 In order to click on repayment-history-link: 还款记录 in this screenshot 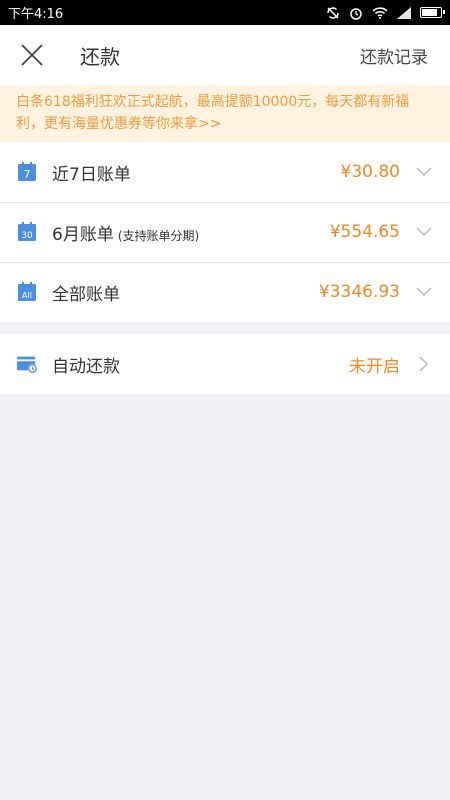, I will do `click(394, 55)`.